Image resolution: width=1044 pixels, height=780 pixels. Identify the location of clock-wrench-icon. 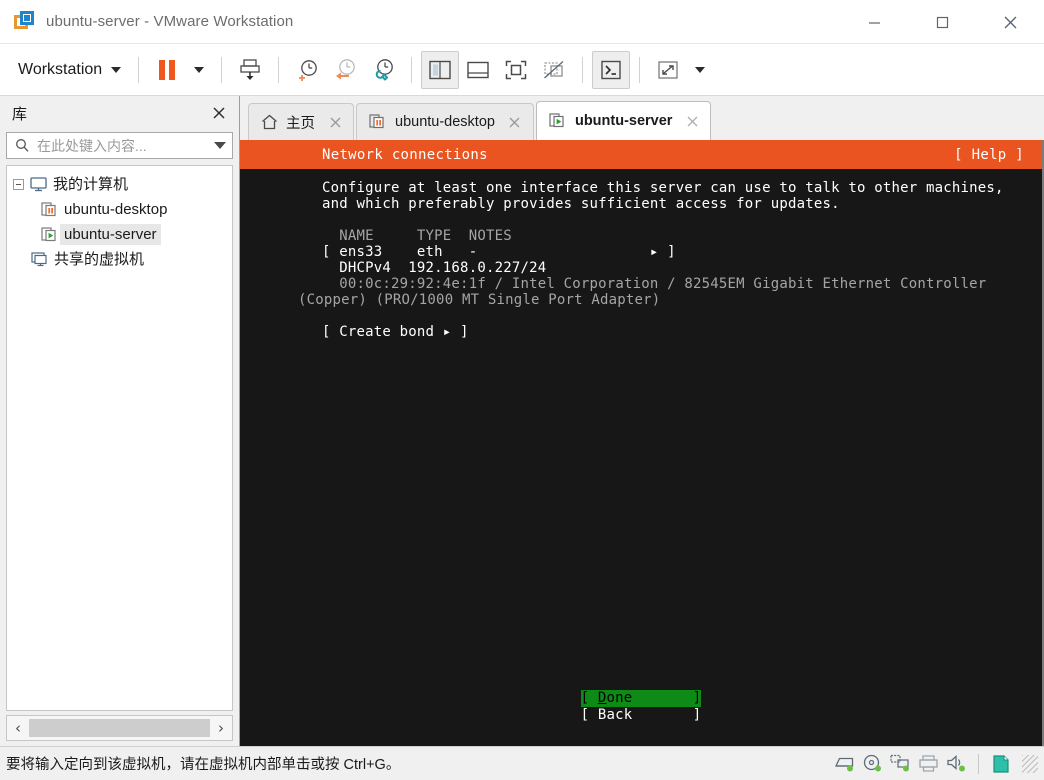
(384, 69).